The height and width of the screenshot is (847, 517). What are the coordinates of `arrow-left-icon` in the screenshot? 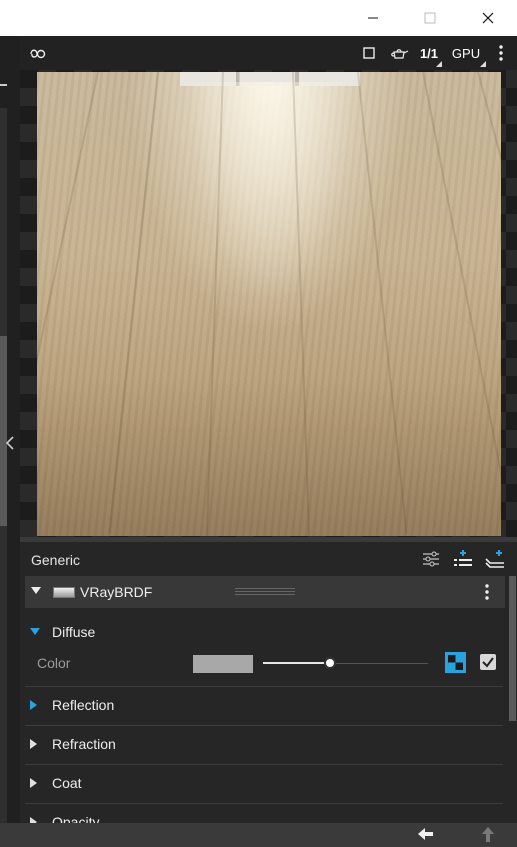 It's located at (426, 834).